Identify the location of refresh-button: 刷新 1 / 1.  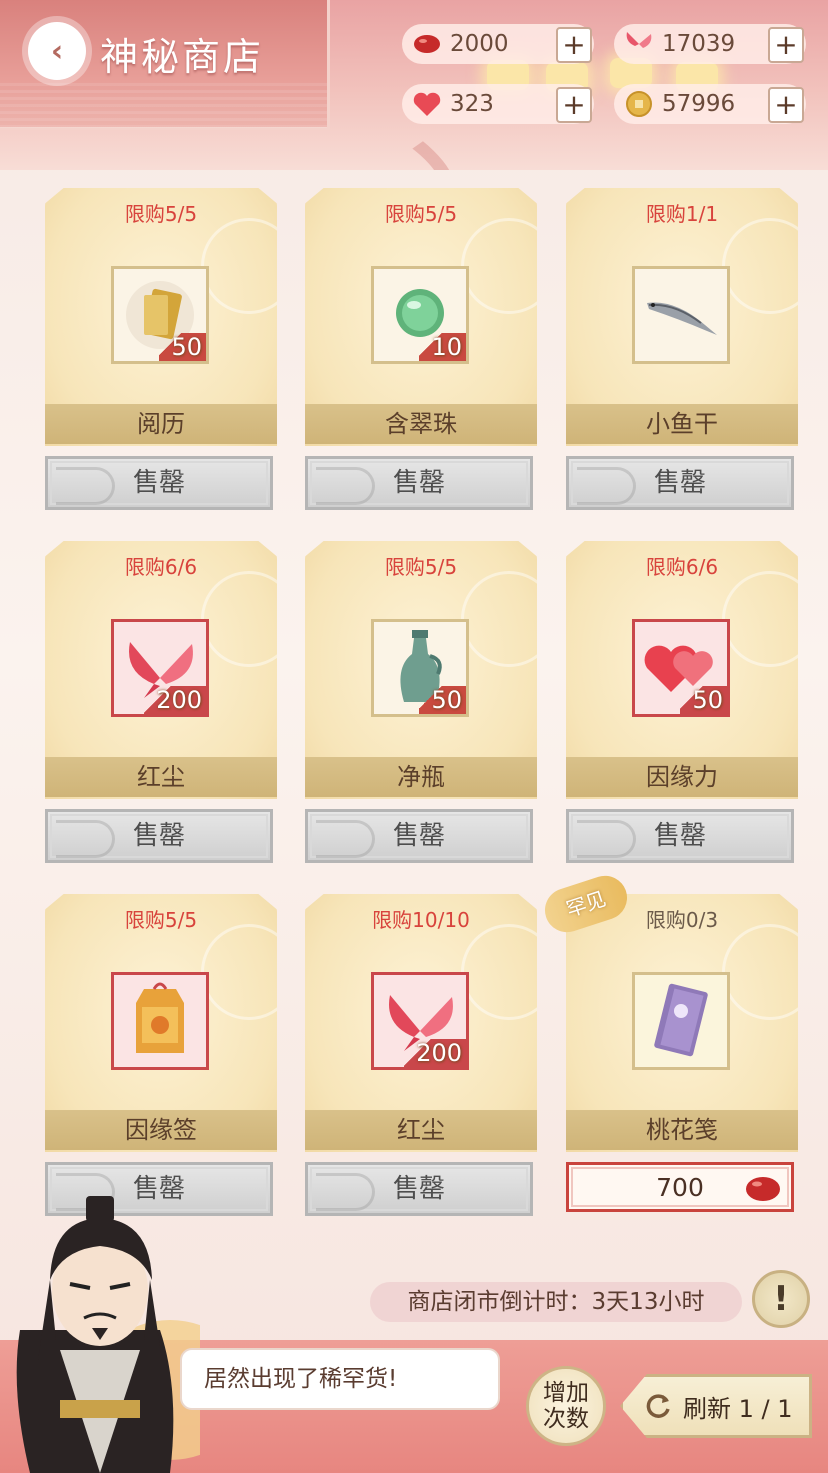
(716, 1406).